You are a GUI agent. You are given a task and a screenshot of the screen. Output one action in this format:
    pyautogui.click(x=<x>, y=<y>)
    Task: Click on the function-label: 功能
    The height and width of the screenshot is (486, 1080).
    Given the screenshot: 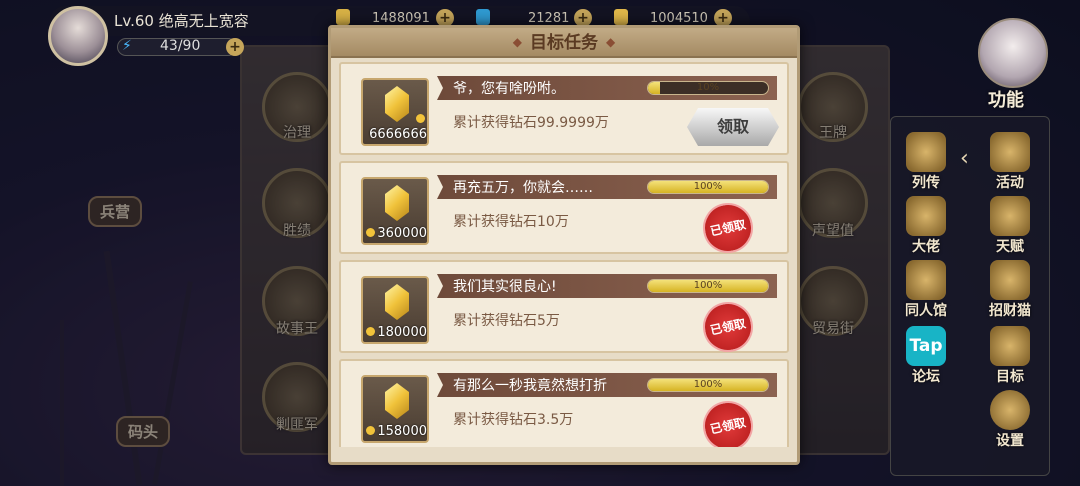 What is the action you would take?
    pyautogui.click(x=1006, y=99)
    